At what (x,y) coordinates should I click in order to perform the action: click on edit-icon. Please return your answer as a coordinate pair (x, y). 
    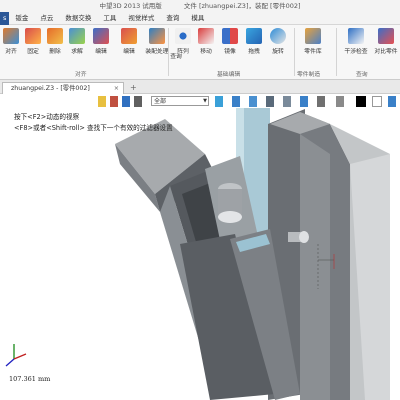
    Looking at the image, I should click on (101, 36).